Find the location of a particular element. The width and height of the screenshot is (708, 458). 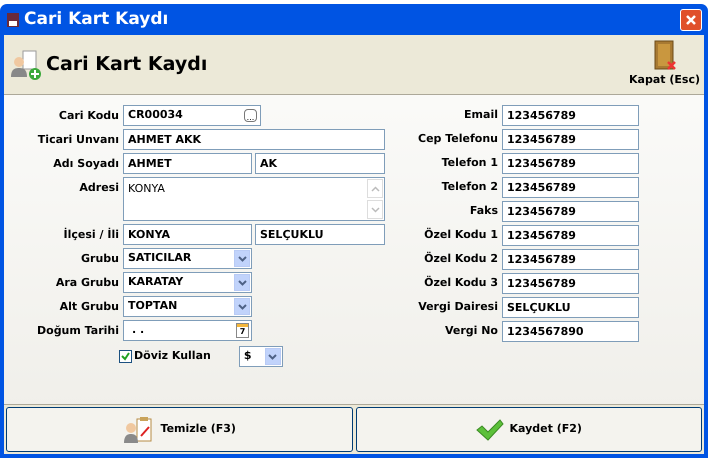

field-label: Grubu is located at coordinates (99, 259).